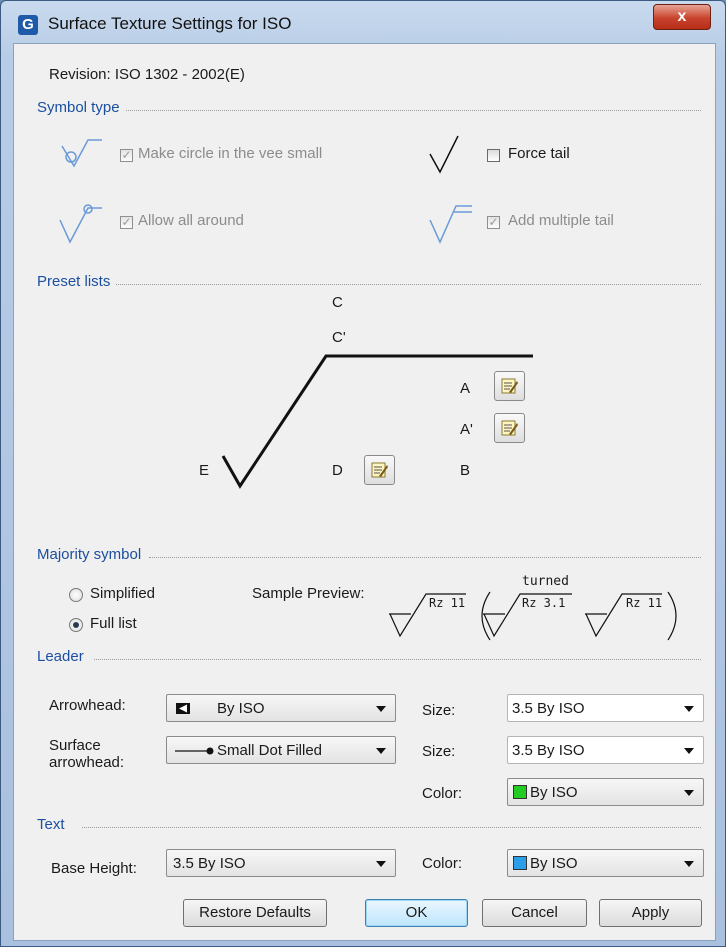 The width and height of the screenshot is (726, 947). I want to click on text-color-value: By ISO, so click(554, 863).